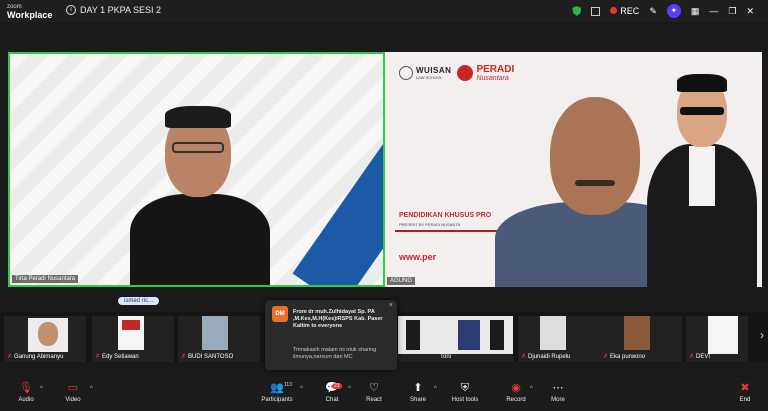  Describe the element at coordinates (516, 400) in the screenshot. I see `record-label: Record` at that location.